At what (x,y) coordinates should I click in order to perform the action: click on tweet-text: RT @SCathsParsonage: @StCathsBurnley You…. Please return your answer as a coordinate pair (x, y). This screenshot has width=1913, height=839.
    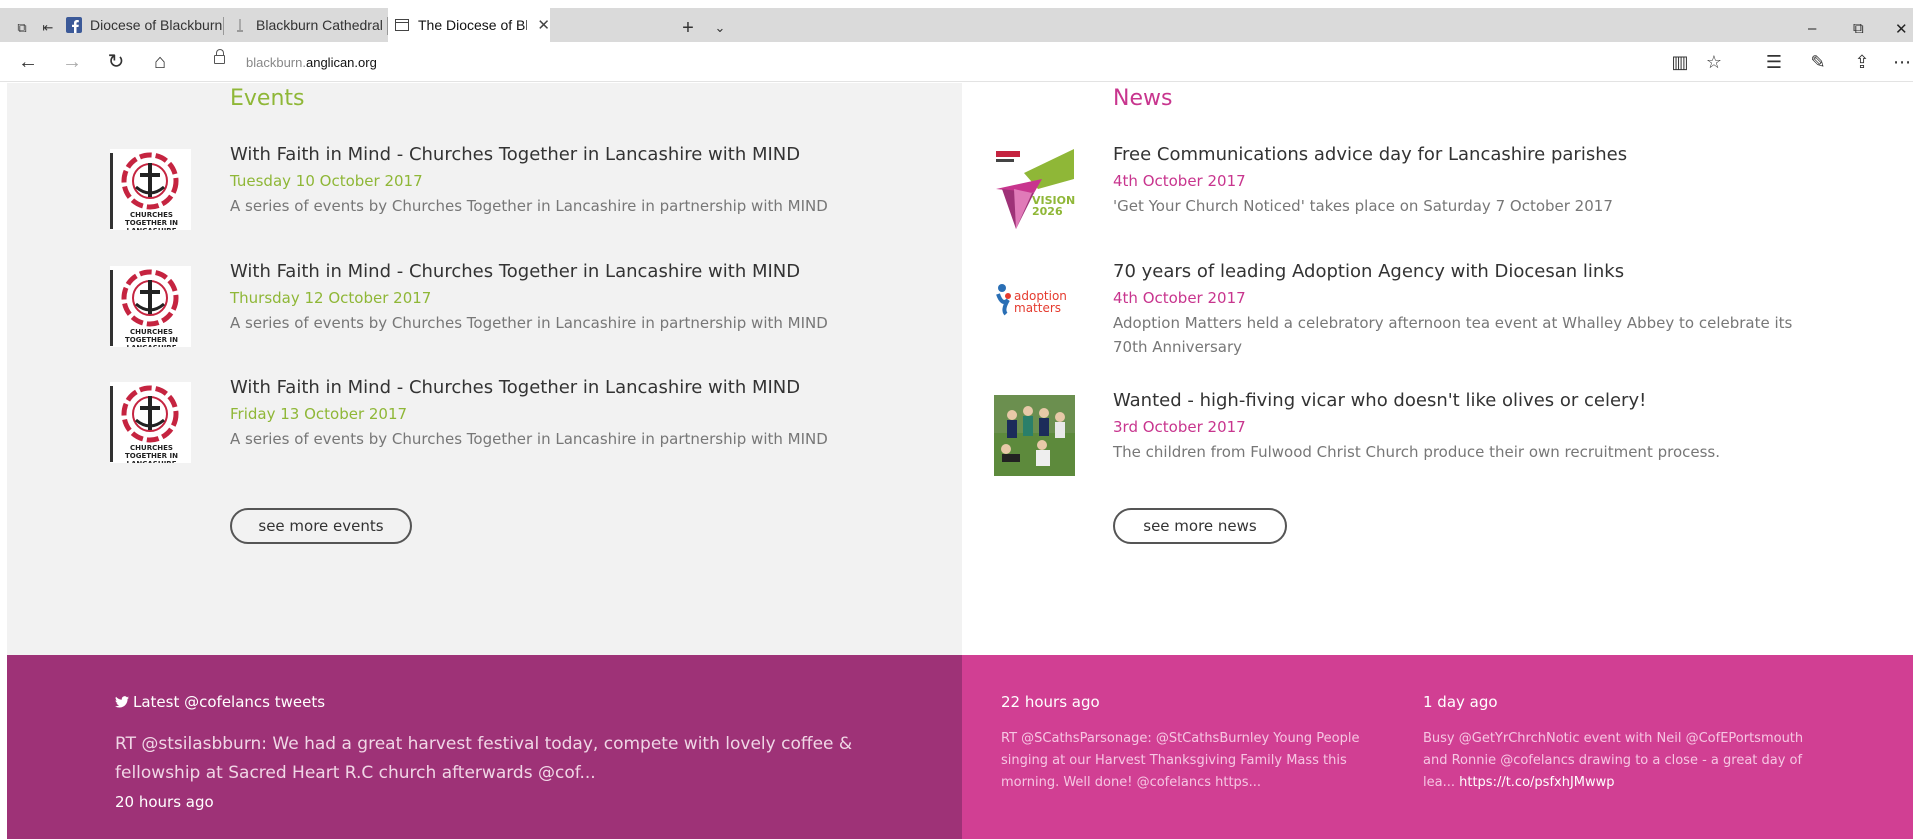
    Looking at the image, I should click on (1201, 761).